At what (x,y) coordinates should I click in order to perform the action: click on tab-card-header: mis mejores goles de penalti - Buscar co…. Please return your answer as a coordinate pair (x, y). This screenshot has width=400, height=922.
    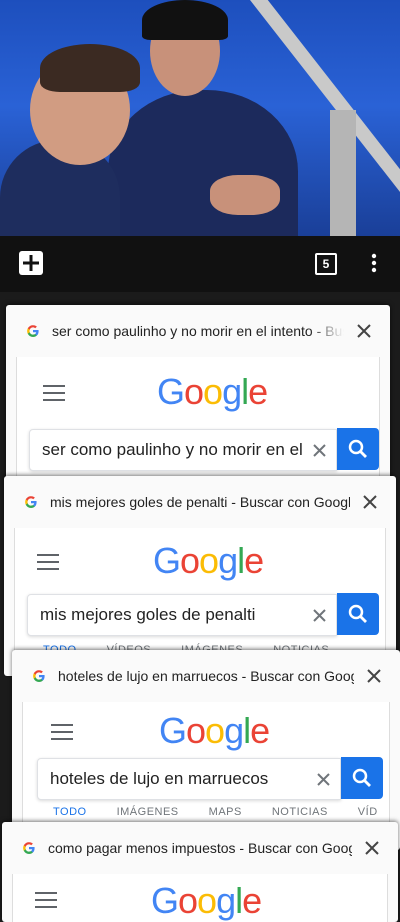
    Looking at the image, I should click on (200, 502).